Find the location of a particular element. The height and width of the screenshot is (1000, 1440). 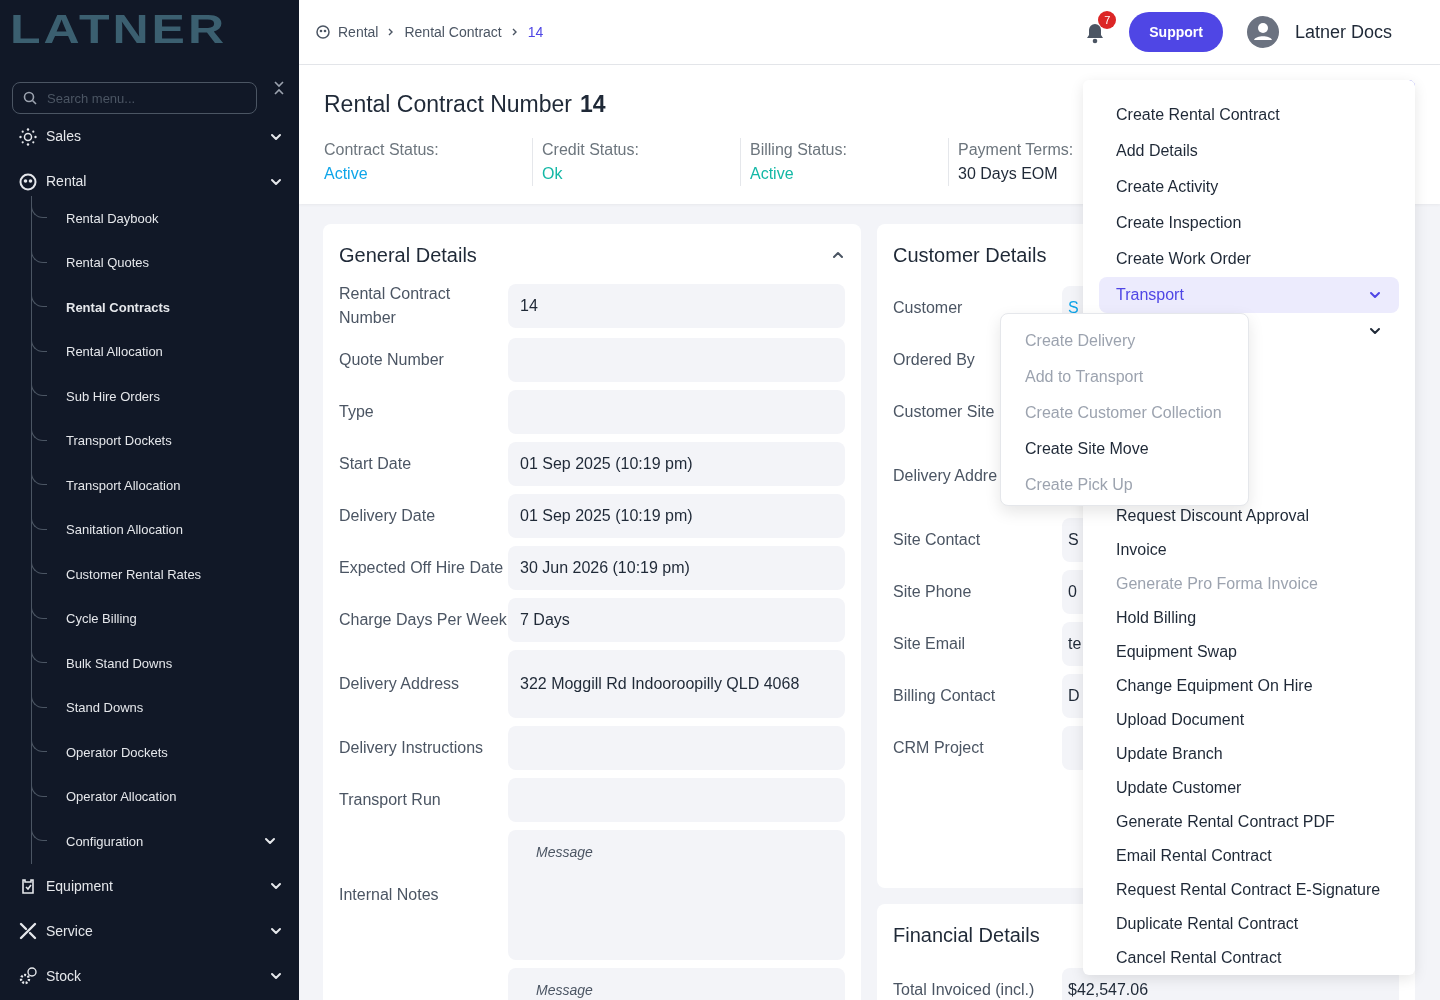

sidebar-item: Stock is located at coordinates (149, 976).